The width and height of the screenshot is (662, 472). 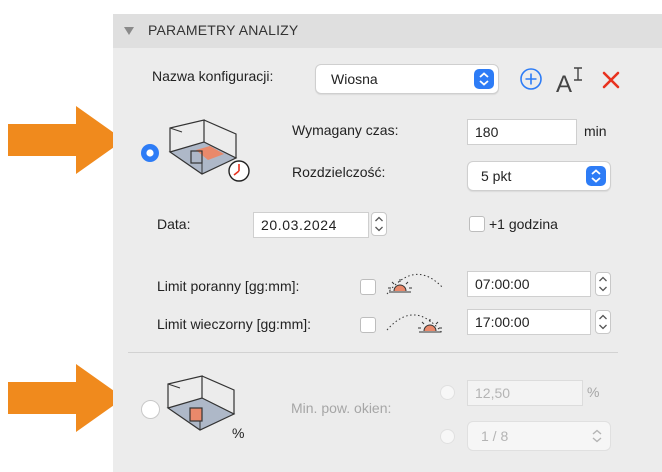 I want to click on required-time-value: 180, so click(x=487, y=132).